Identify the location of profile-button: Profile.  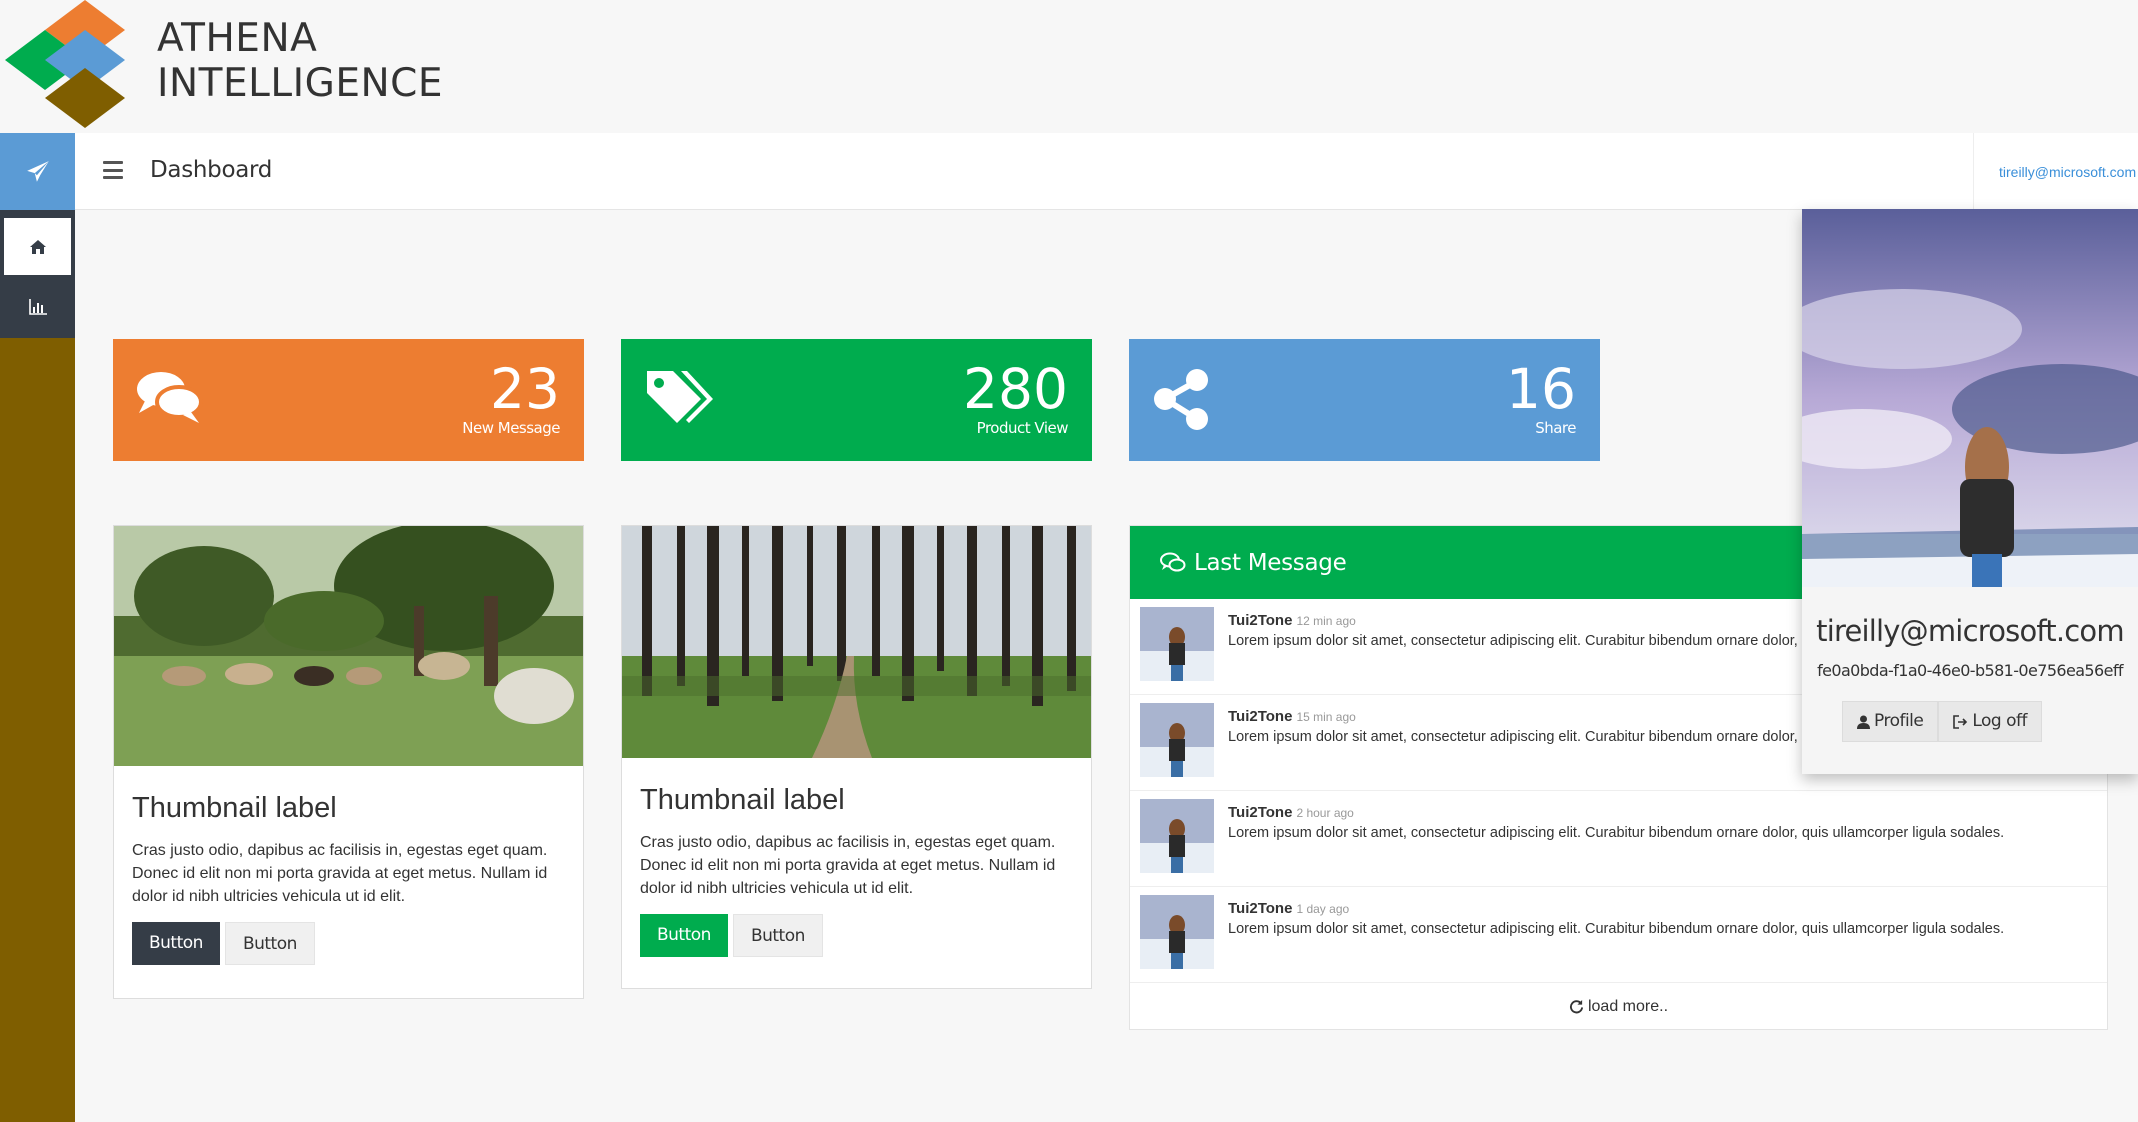
(1890, 721).